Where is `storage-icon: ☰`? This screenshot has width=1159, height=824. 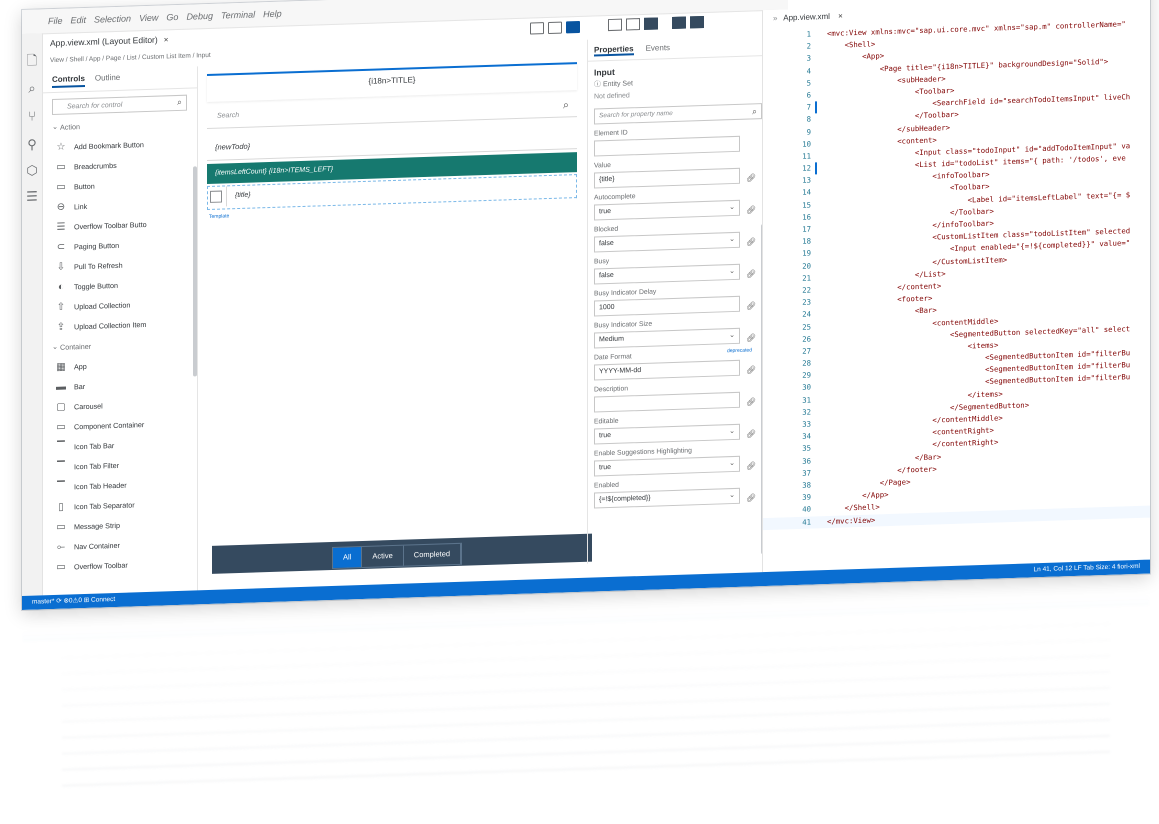 storage-icon: ☰ is located at coordinates (32, 195).